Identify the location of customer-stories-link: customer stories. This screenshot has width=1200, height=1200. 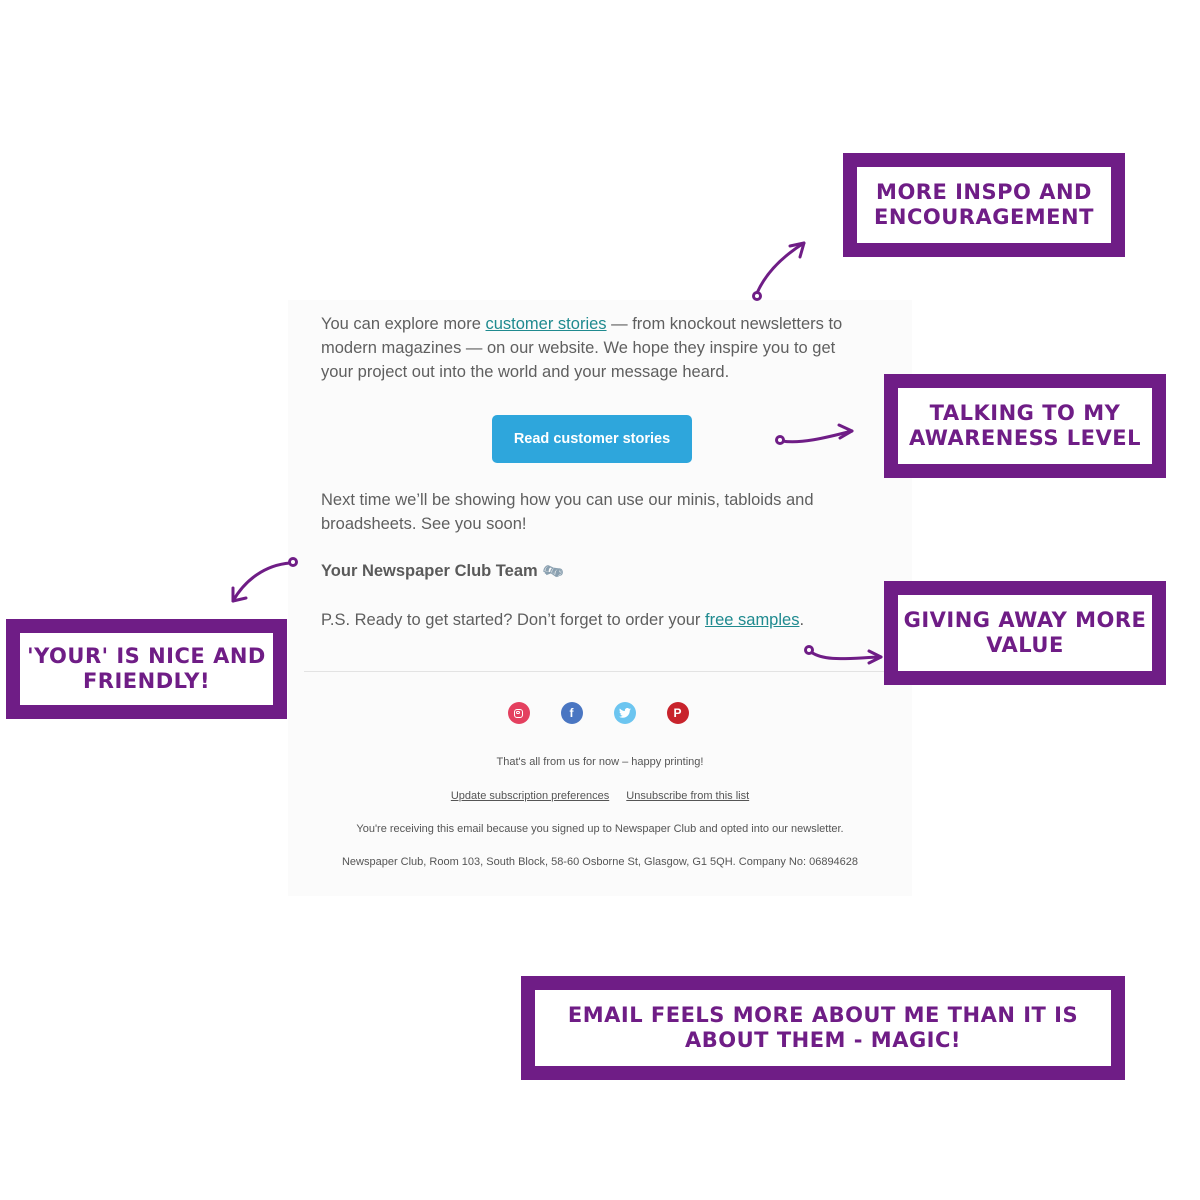
(546, 324).